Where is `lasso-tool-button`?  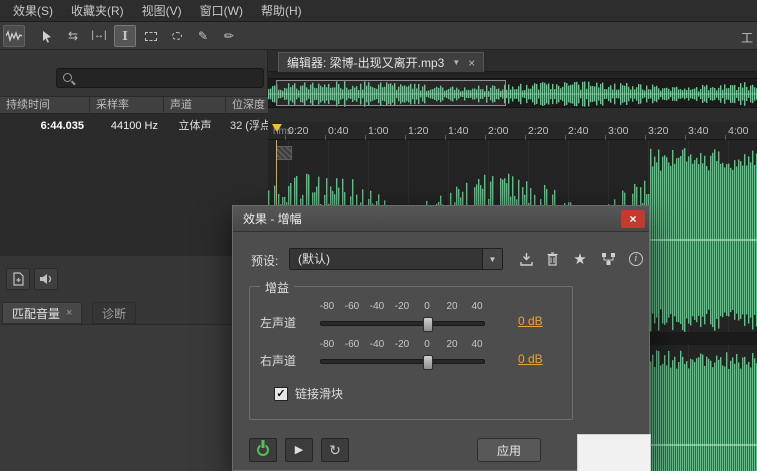 lasso-tool-button is located at coordinates (177, 36).